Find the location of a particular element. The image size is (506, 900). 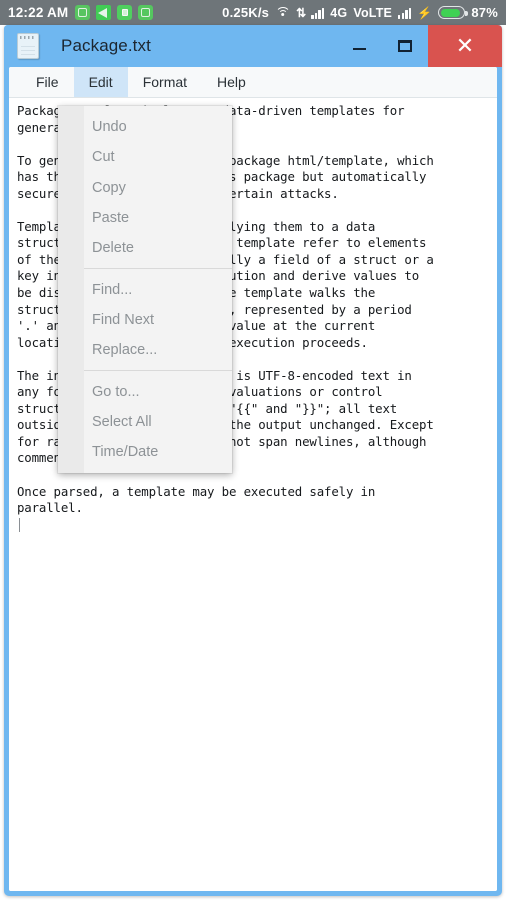

wifi-icon is located at coordinates (283, 12).